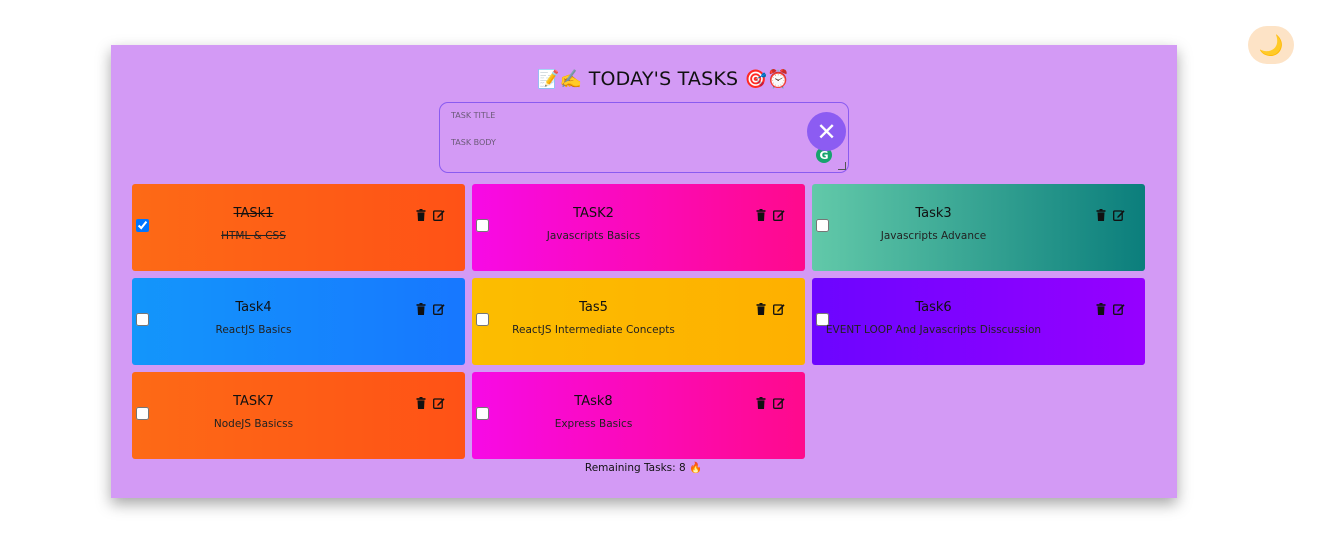 The width and height of the screenshot is (1327, 547). I want to click on task-title: Task4, so click(253, 307).